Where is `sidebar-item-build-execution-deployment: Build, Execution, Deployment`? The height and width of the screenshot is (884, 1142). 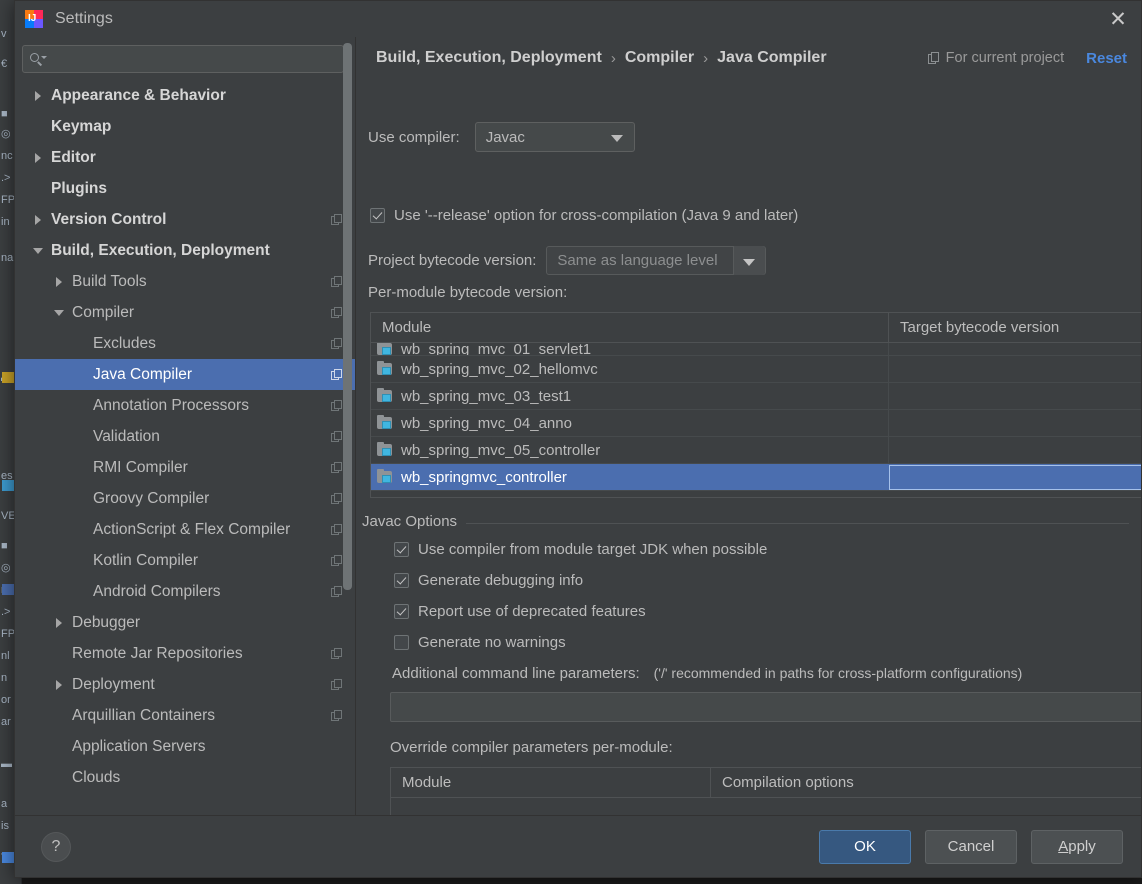 sidebar-item-build-execution-deployment: Build, Execution, Deployment is located at coordinates (185, 250).